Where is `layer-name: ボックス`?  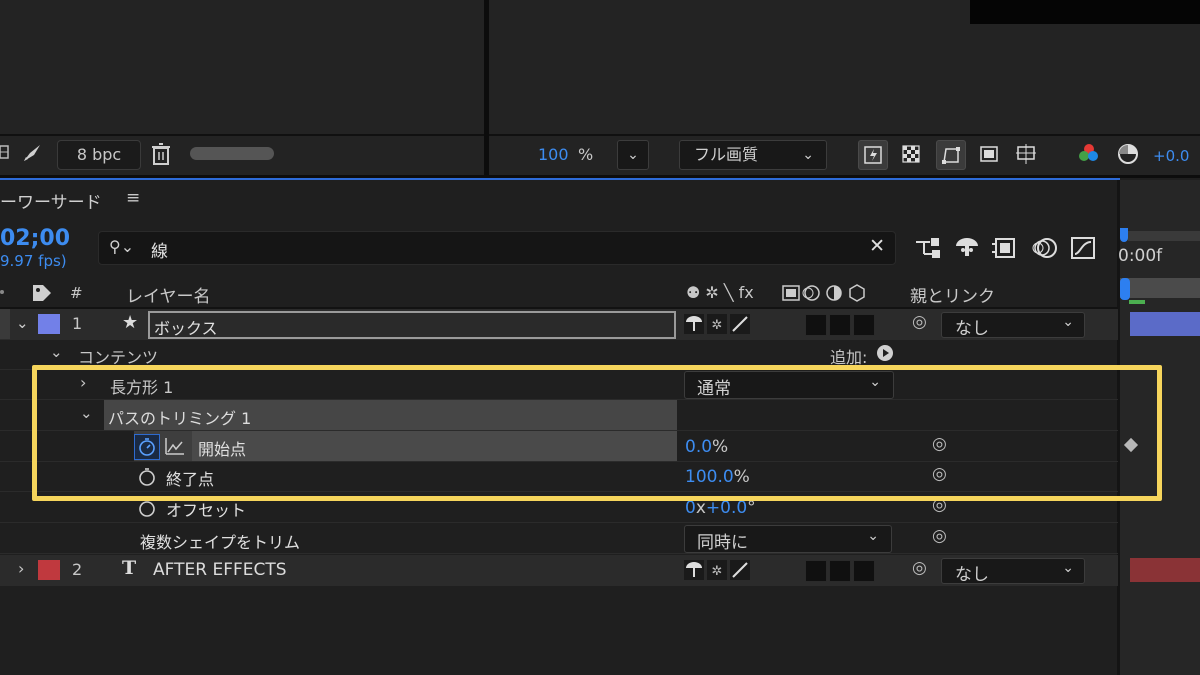
layer-name: ボックス is located at coordinates (186, 327).